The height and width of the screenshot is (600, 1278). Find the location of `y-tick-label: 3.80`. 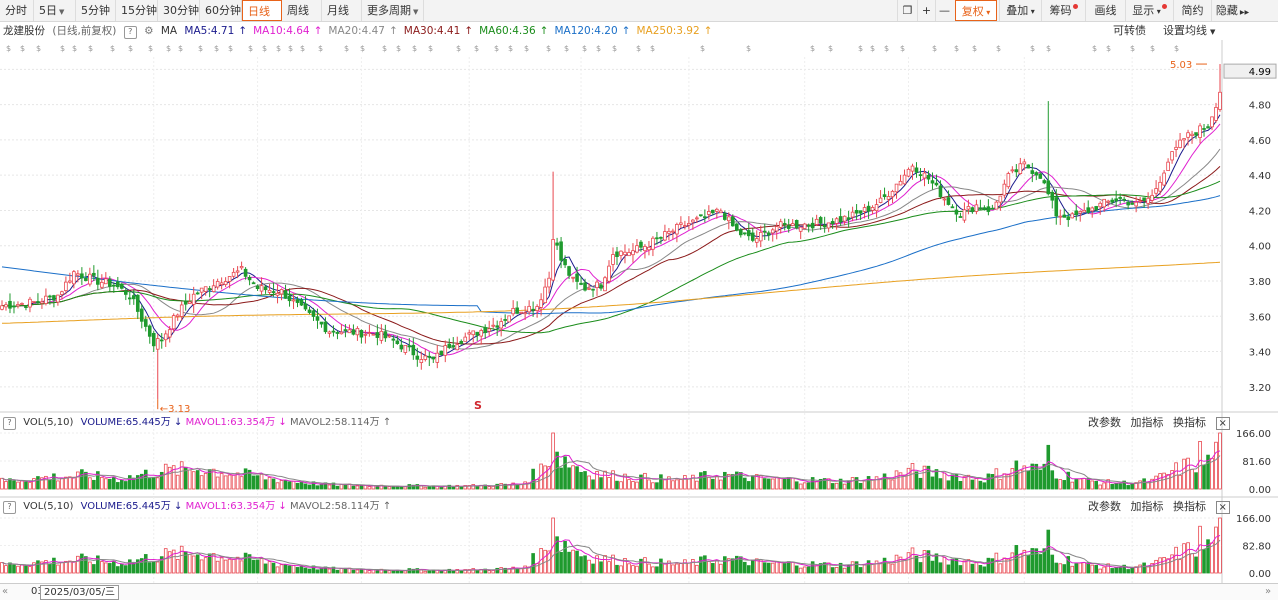

y-tick-label: 3.80 is located at coordinates (1260, 282).